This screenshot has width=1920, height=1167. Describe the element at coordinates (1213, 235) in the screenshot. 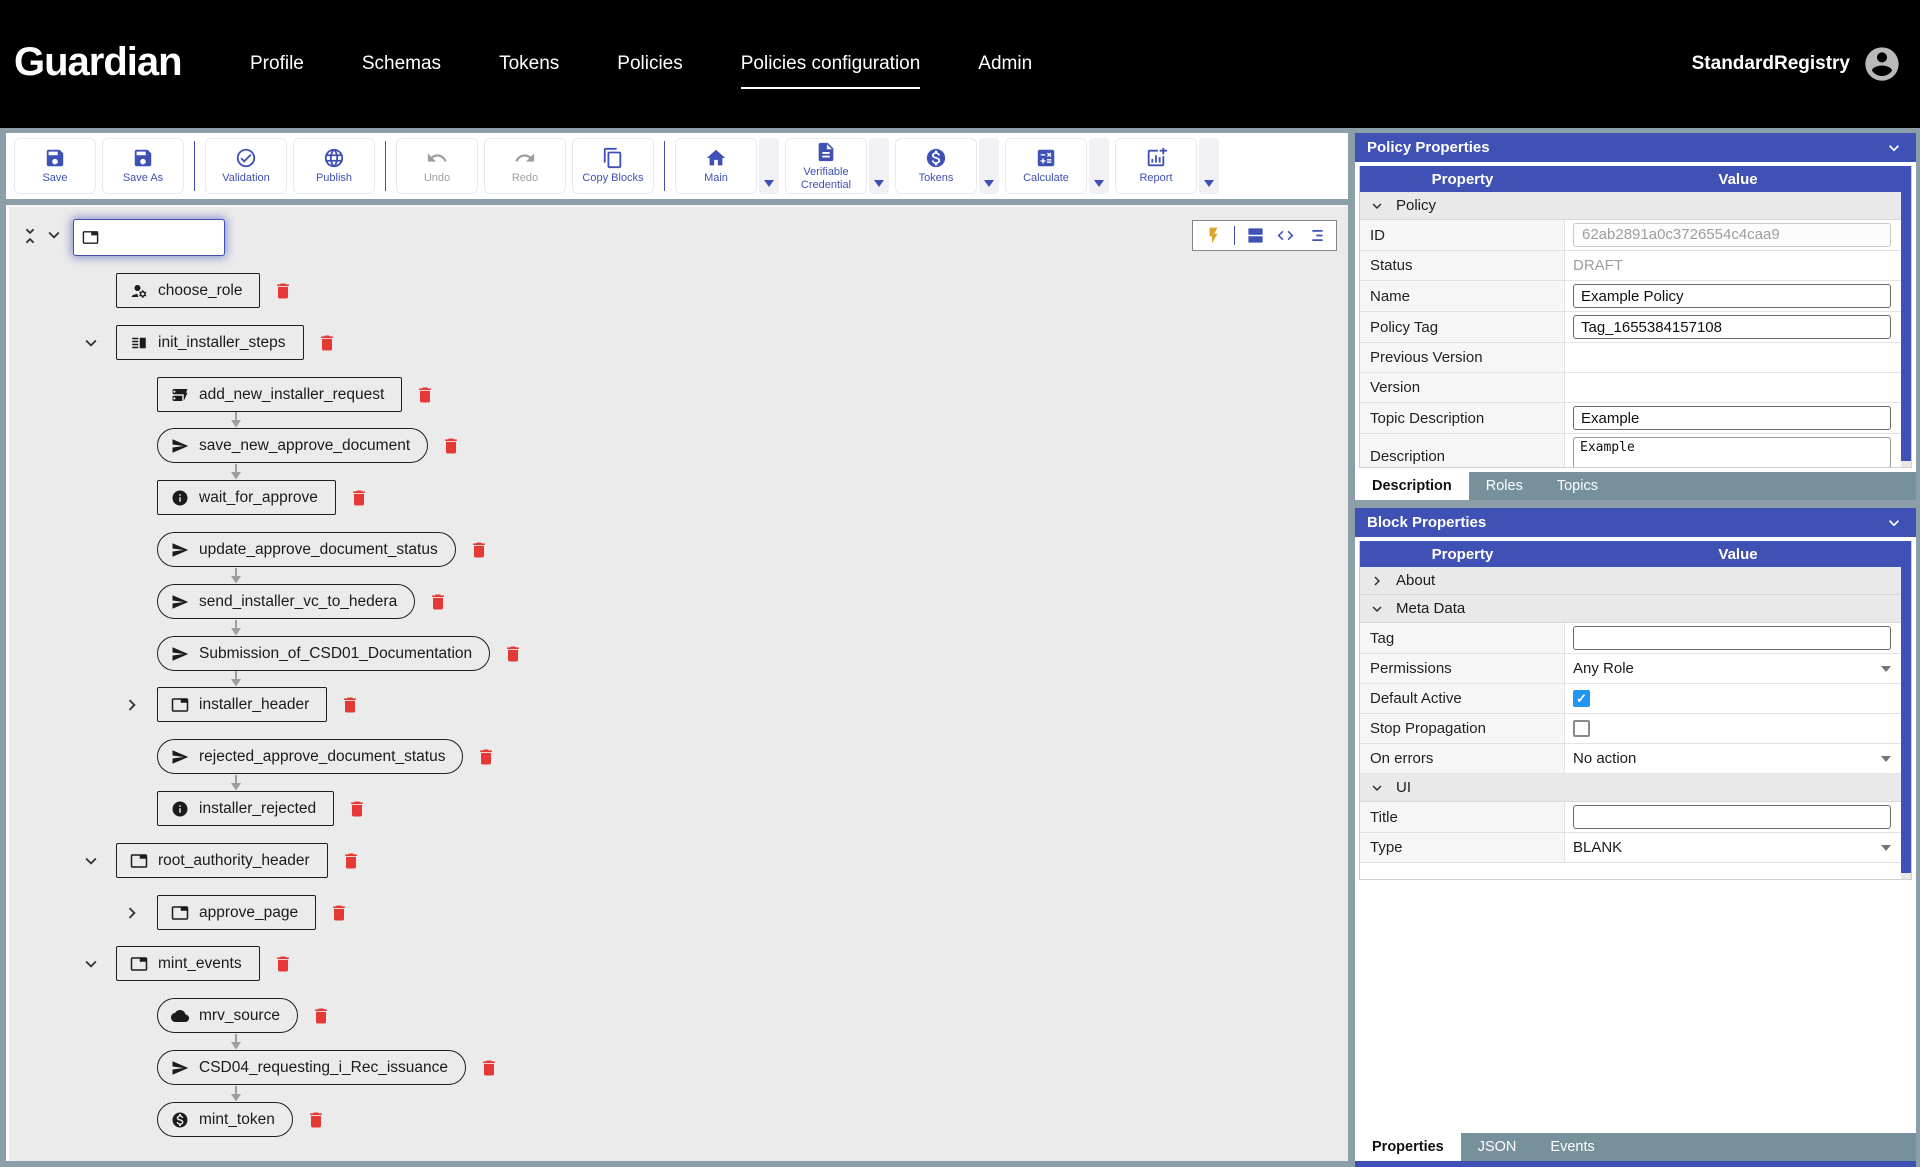

I see `flash-icon` at that location.